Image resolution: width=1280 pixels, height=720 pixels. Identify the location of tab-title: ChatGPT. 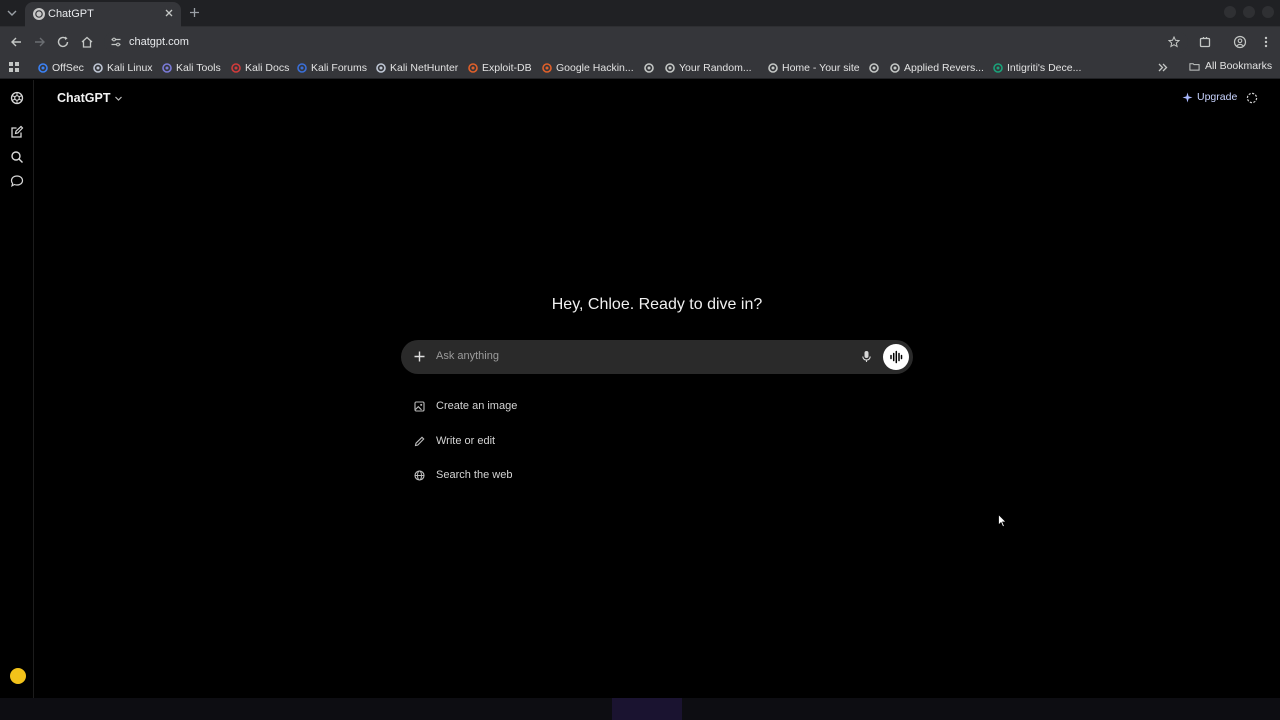
(71, 14).